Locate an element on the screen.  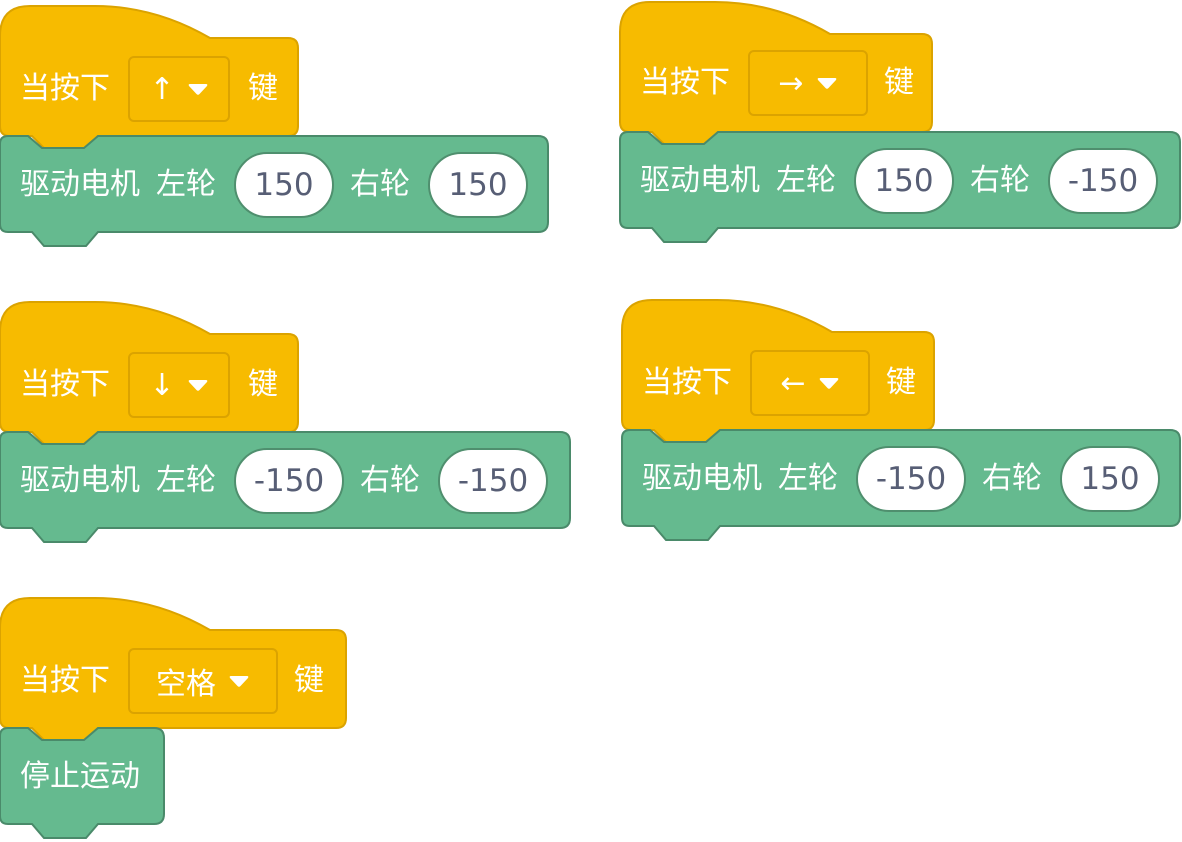
hat-row: 当按下 空格 键 is located at coordinates (172, 681).